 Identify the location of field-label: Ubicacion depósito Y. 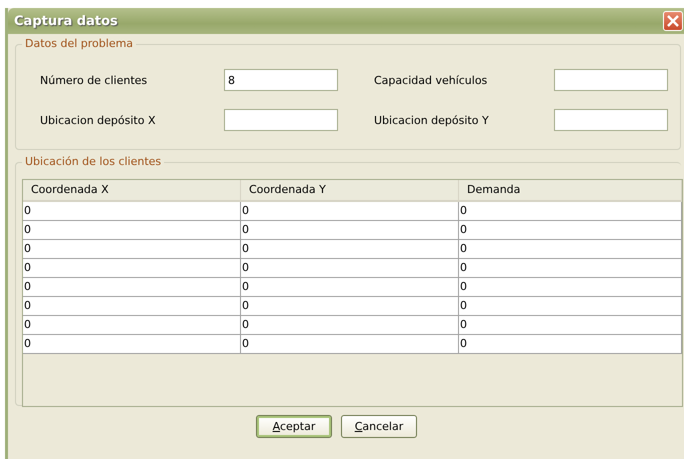
(432, 120).